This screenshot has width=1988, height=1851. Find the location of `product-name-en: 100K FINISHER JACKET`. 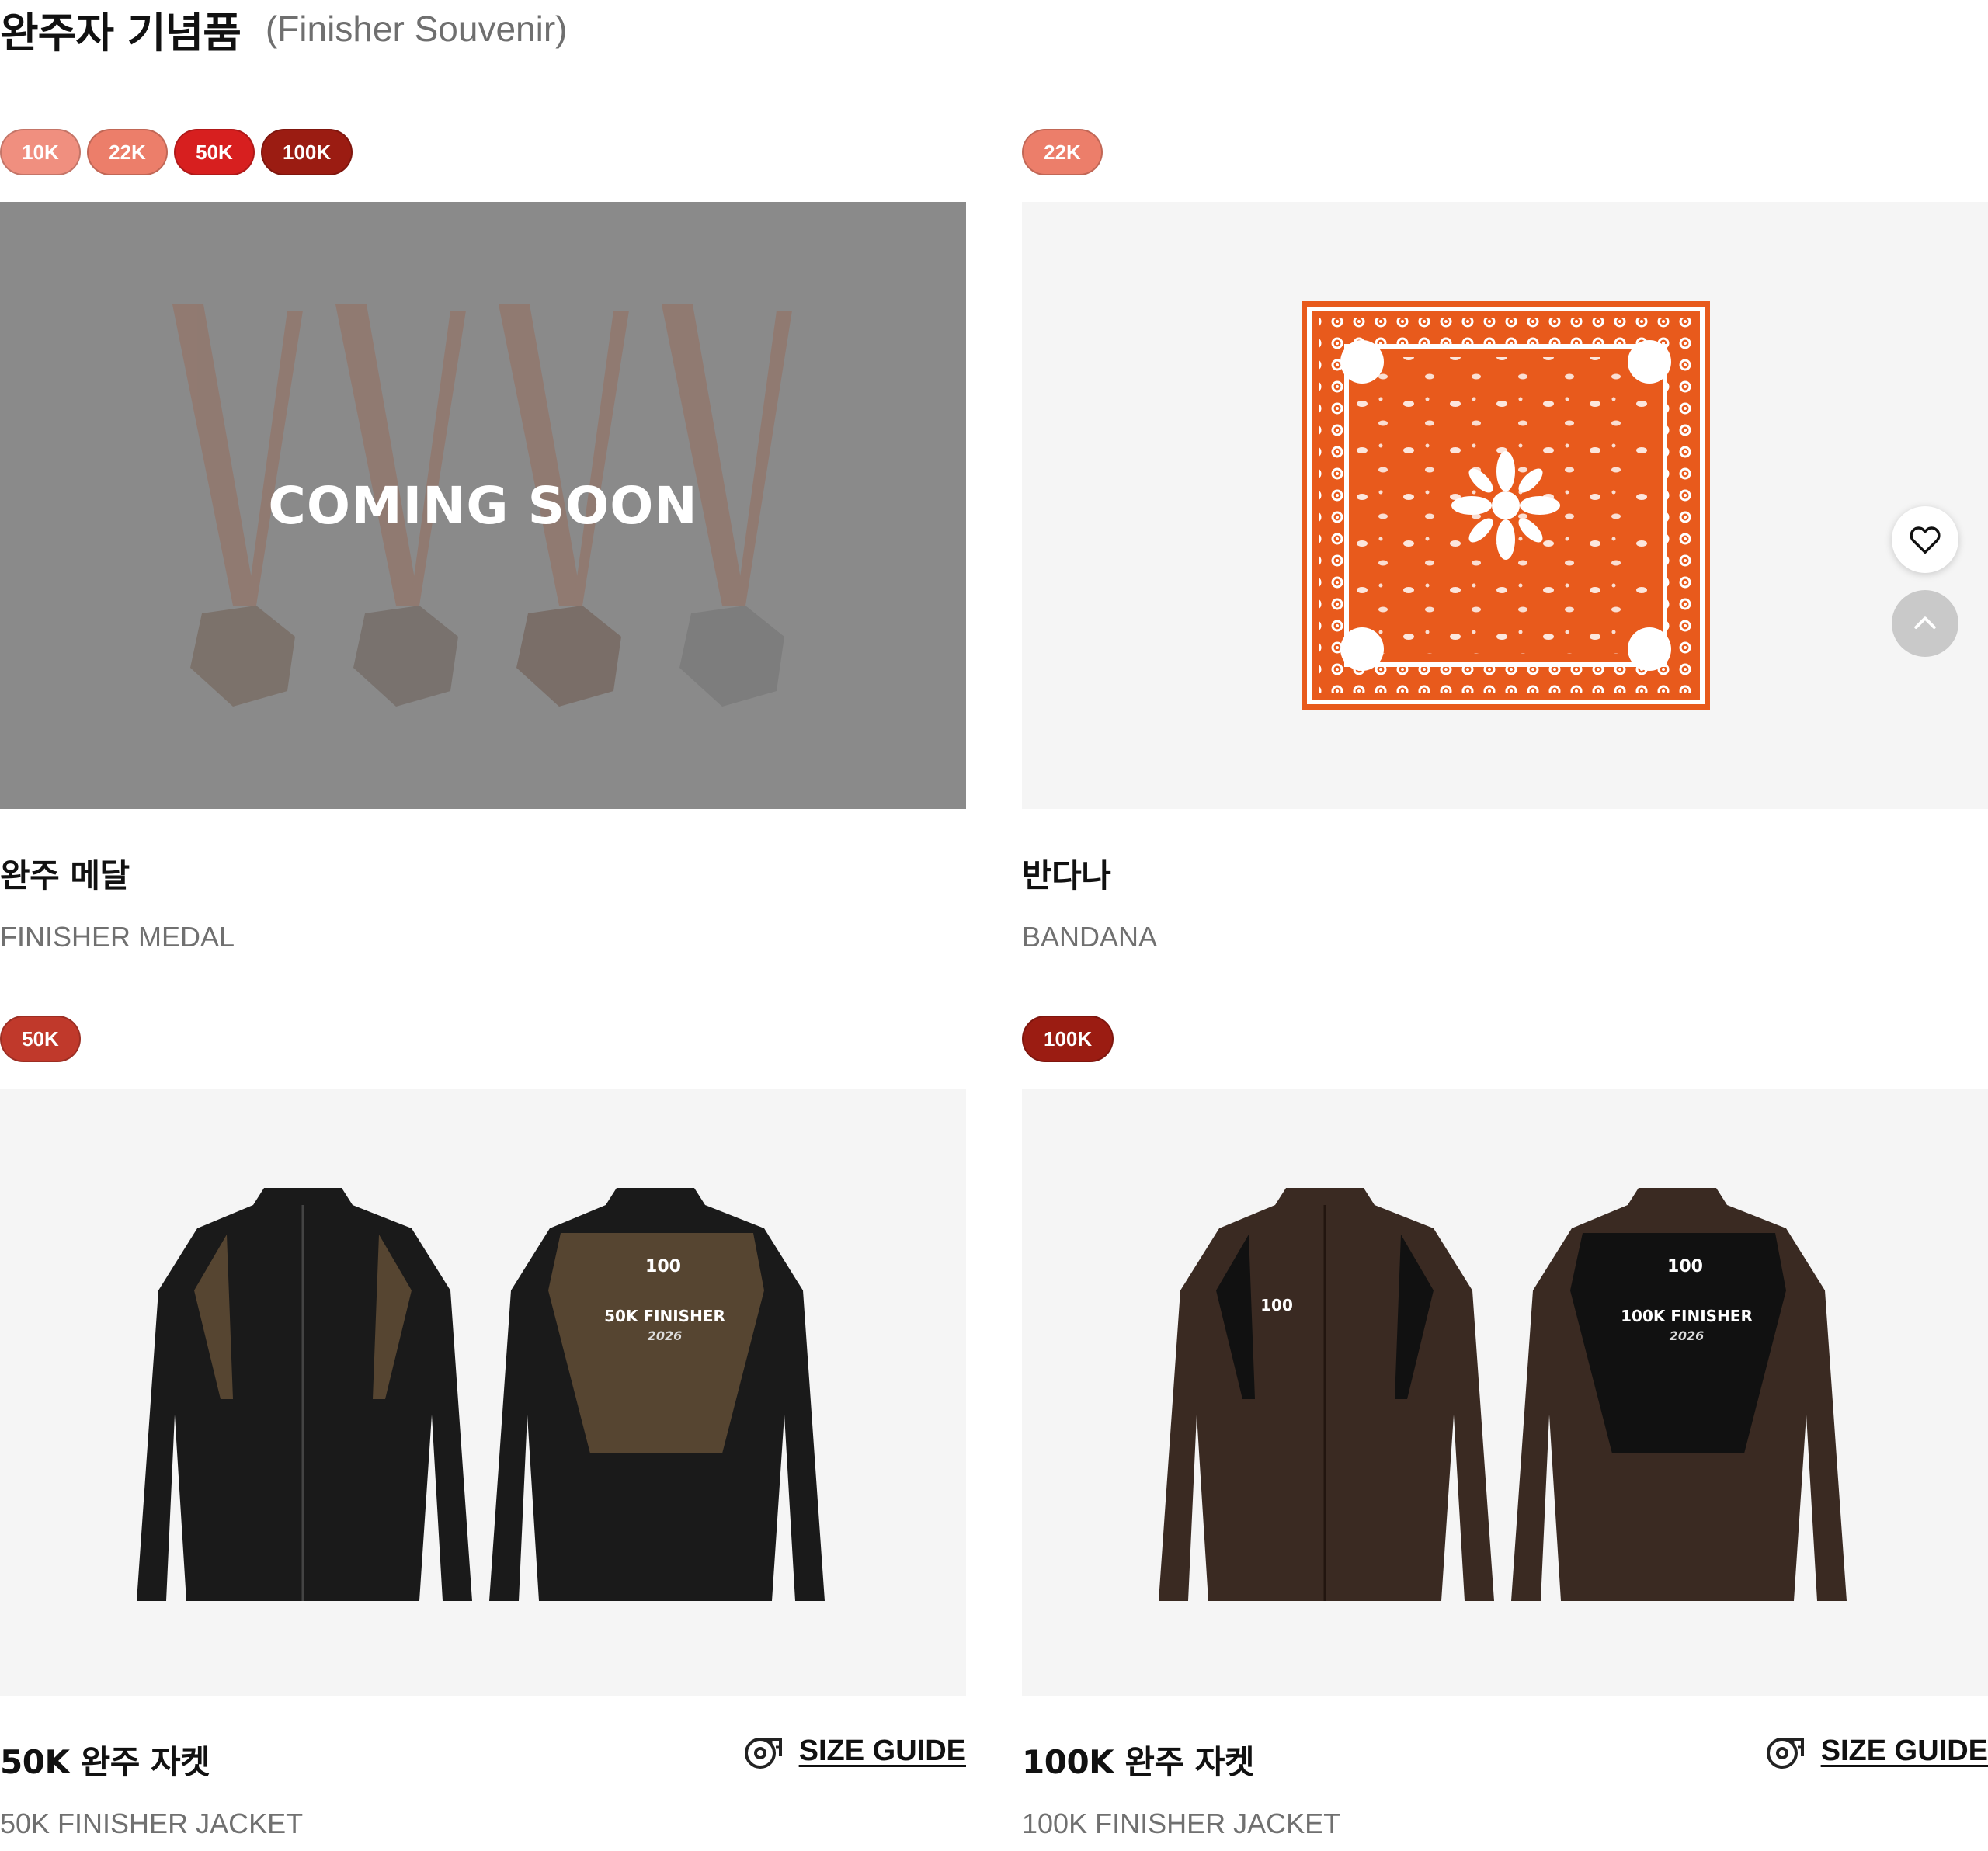

product-name-en: 100K FINISHER JACKET is located at coordinates (1182, 1824).